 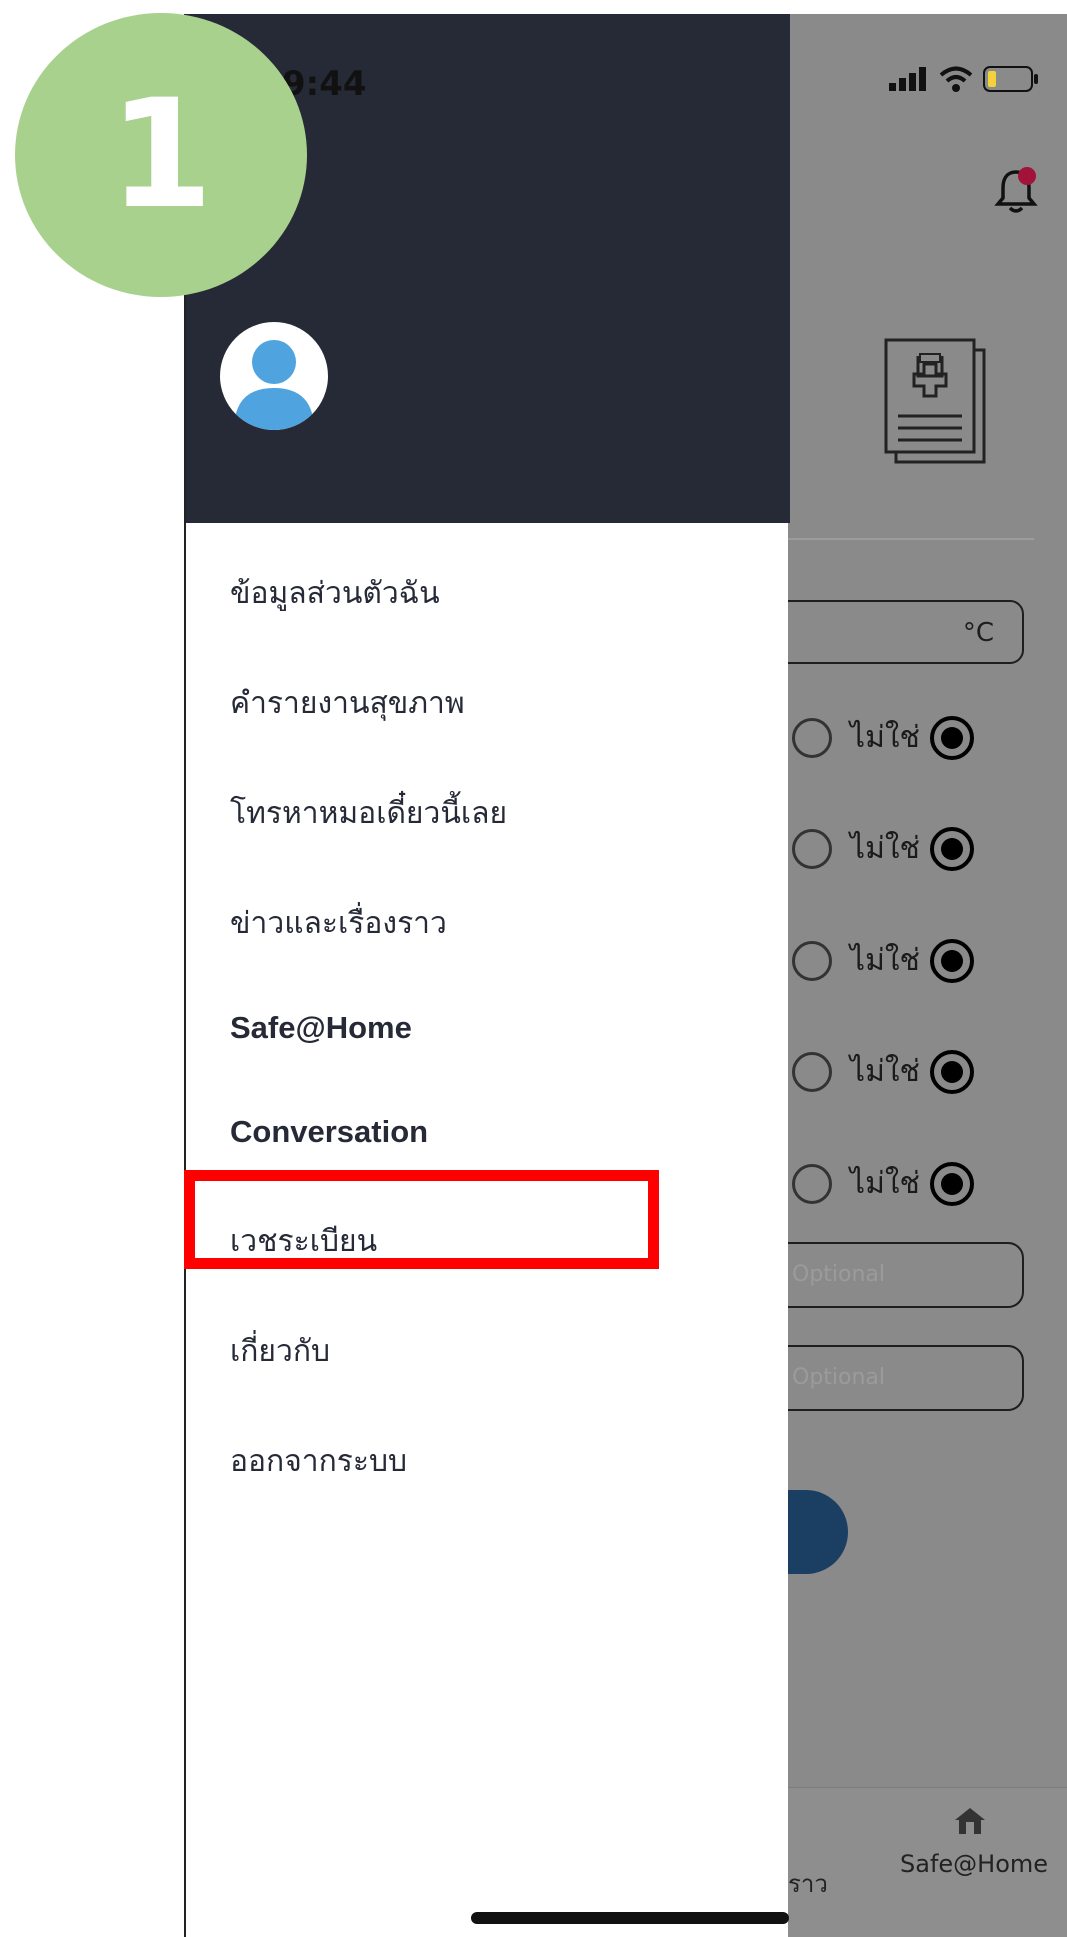 I want to click on highlight-box, so click(x=421, y=1219).